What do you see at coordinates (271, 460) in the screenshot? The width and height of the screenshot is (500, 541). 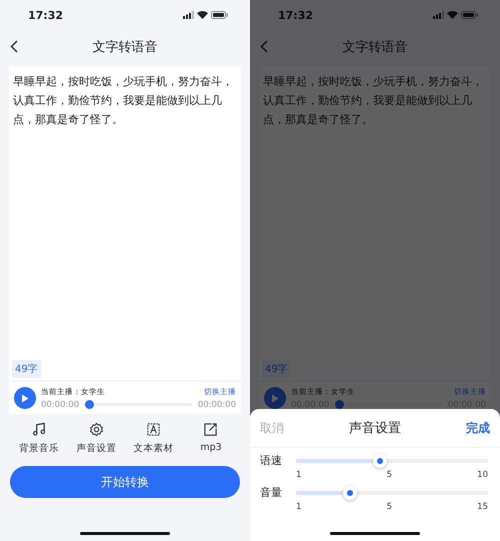 I see `slider-label: 语速` at bounding box center [271, 460].